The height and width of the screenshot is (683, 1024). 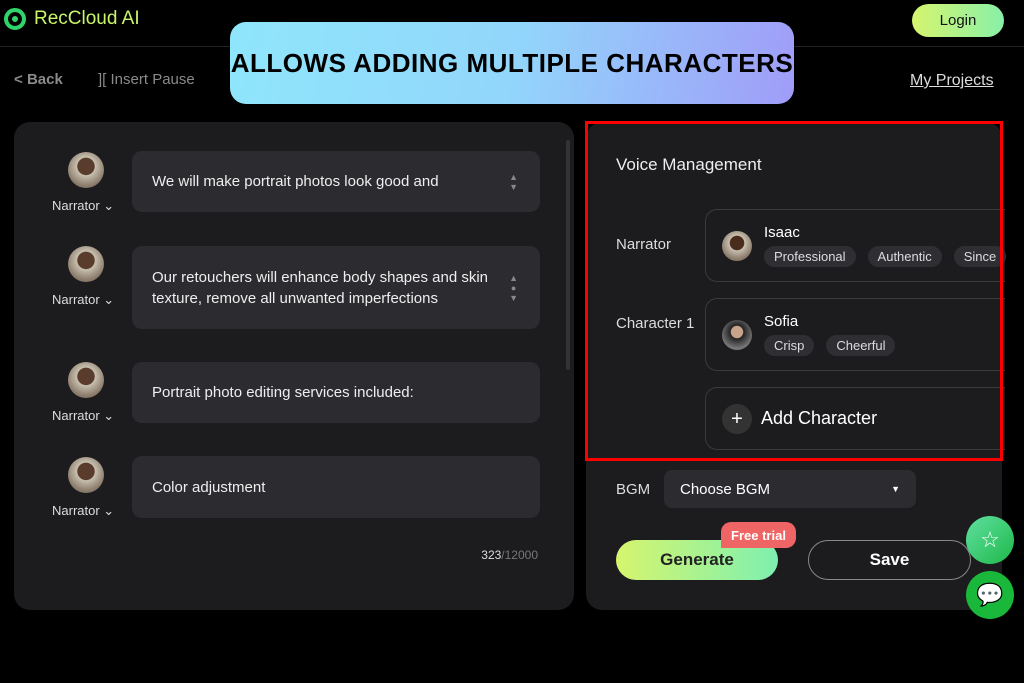 What do you see at coordinates (633, 489) in the screenshot?
I see `bgm-label: BGM` at bounding box center [633, 489].